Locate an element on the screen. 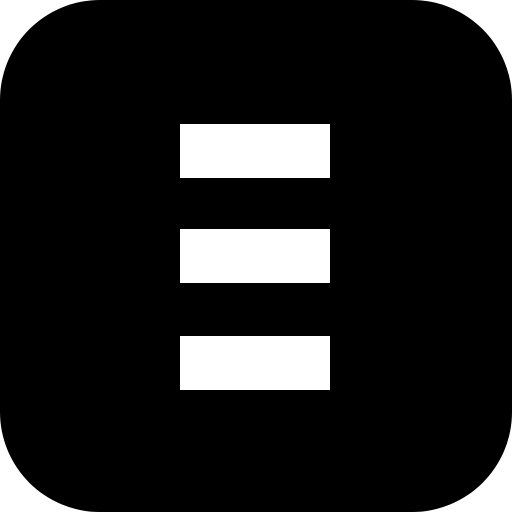  menu-bar-bottom is located at coordinates (255, 363).